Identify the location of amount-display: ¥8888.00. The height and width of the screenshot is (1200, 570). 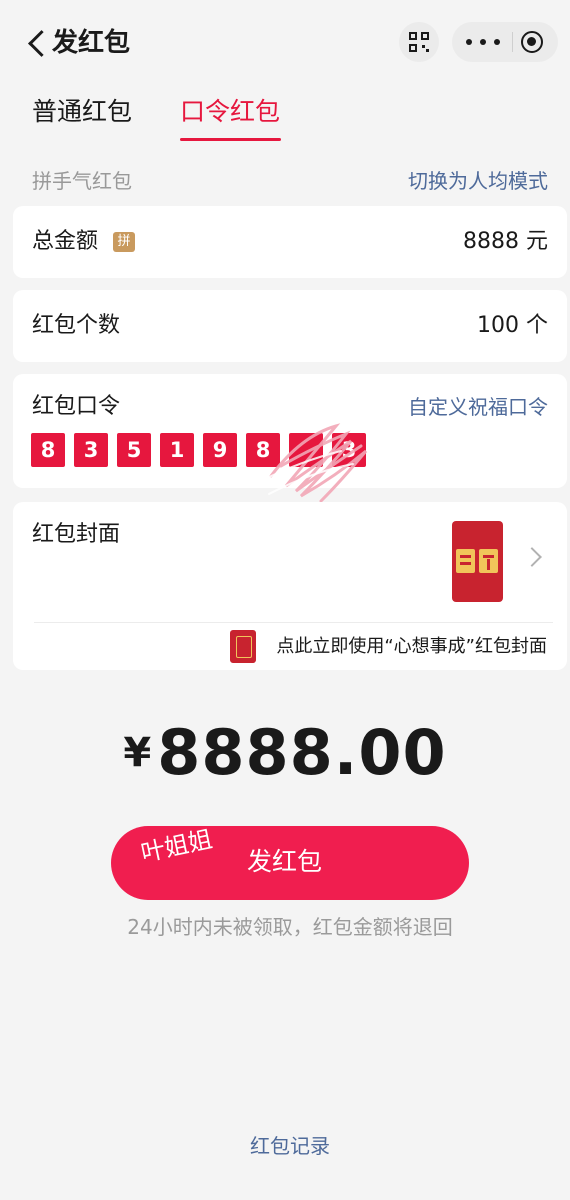
(285, 752).